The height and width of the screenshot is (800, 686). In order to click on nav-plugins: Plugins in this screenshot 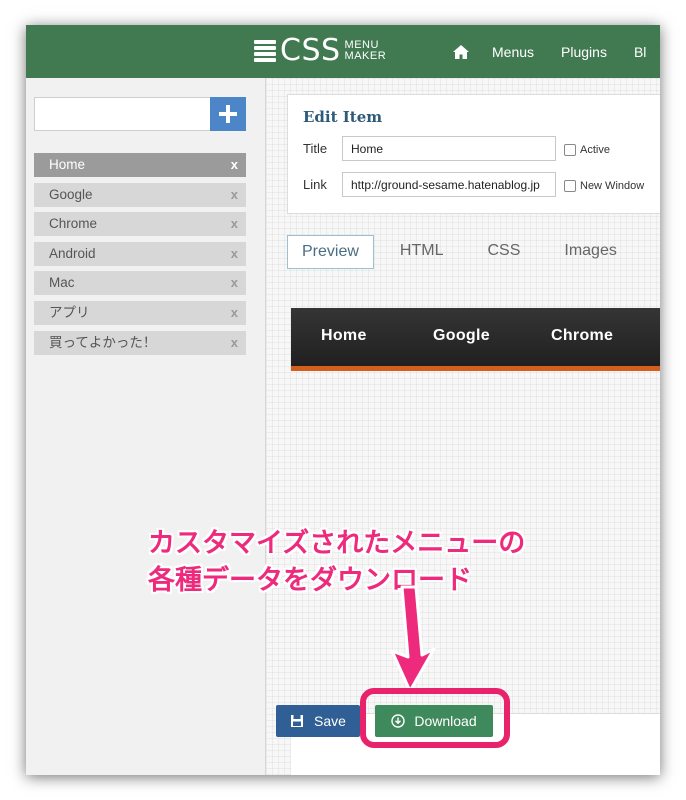, I will do `click(584, 52)`.